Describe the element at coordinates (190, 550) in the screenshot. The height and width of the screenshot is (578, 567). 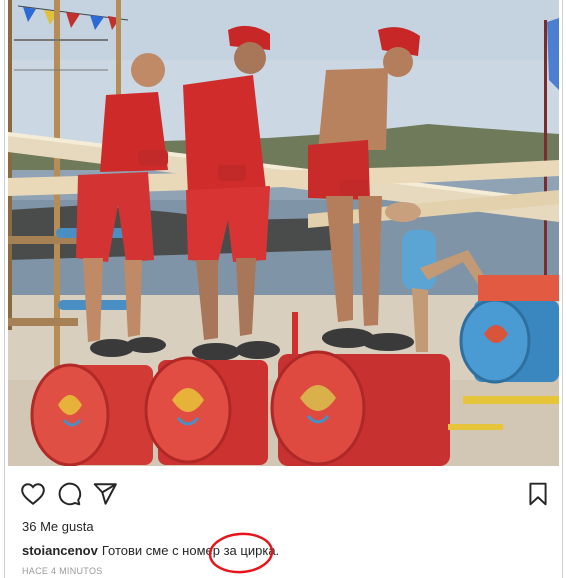
I see `caption-text: Готови сме с номер за цирка.` at that location.